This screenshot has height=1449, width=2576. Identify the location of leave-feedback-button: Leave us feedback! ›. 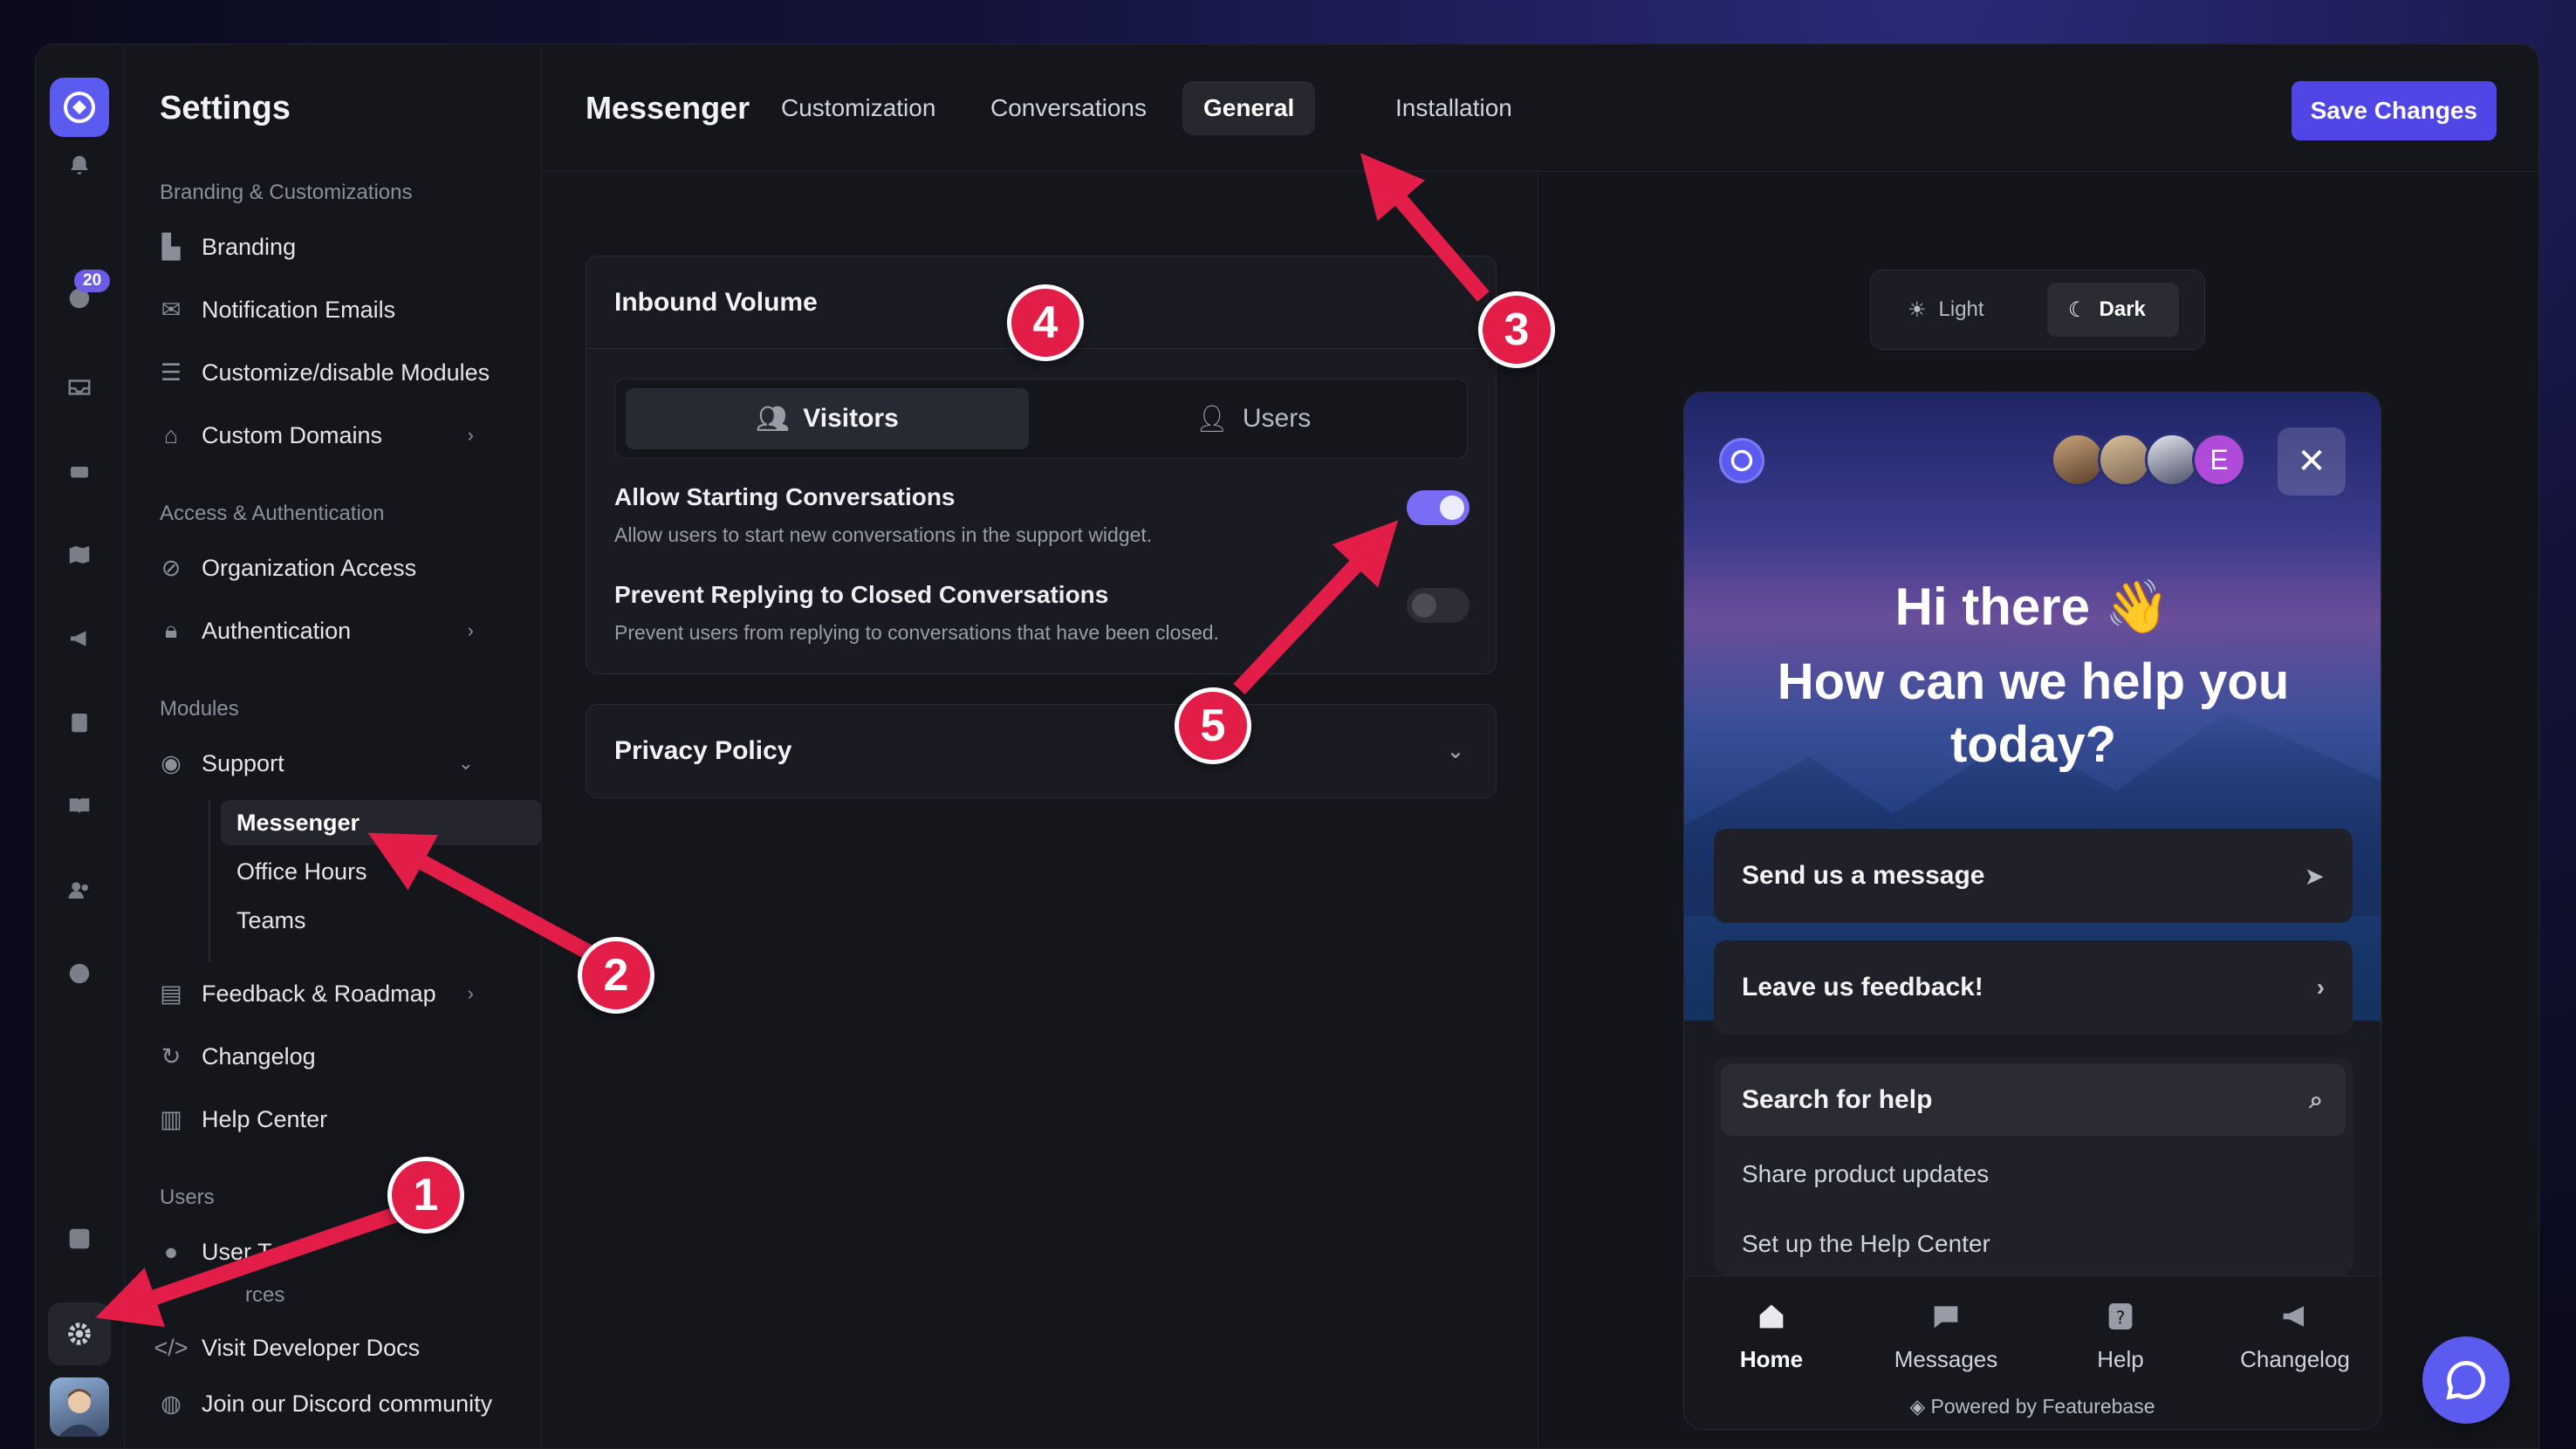
(2033, 987).